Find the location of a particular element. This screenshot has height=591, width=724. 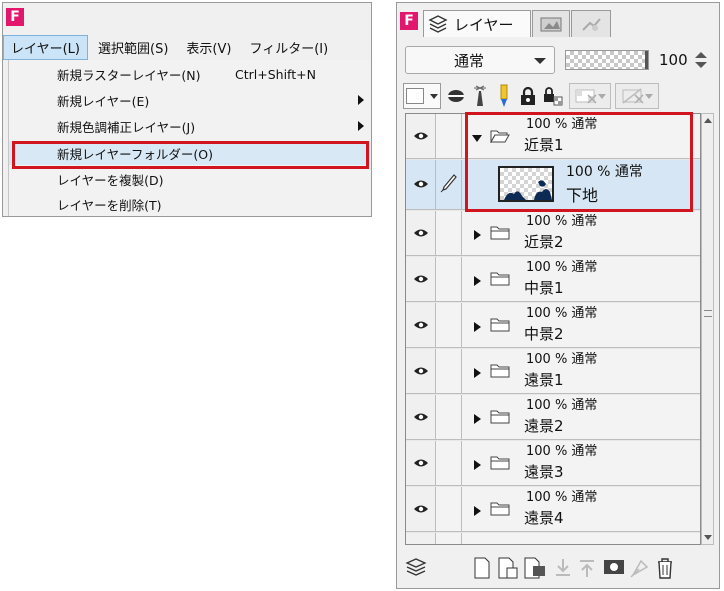

blend-mode-select: 通常 is located at coordinates (480, 60).